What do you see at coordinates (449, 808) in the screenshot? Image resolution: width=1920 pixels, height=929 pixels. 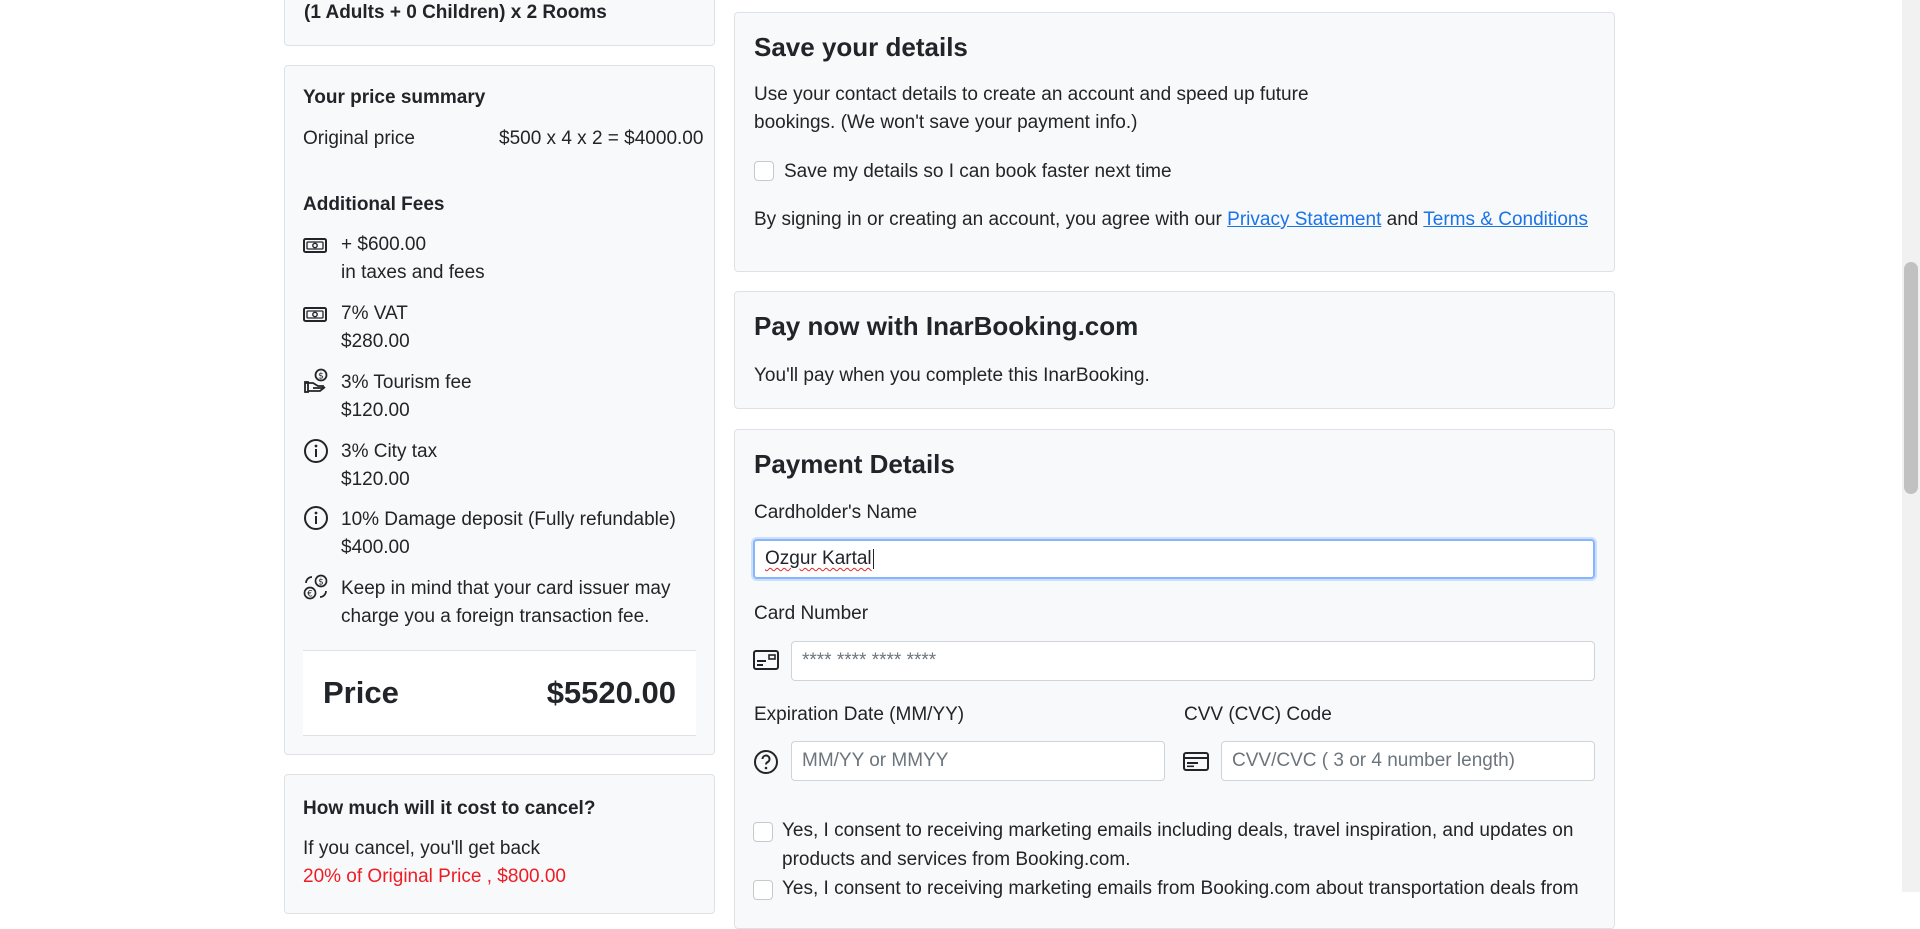 I see `cancellation-title: How much will it cost to cancel?` at bounding box center [449, 808].